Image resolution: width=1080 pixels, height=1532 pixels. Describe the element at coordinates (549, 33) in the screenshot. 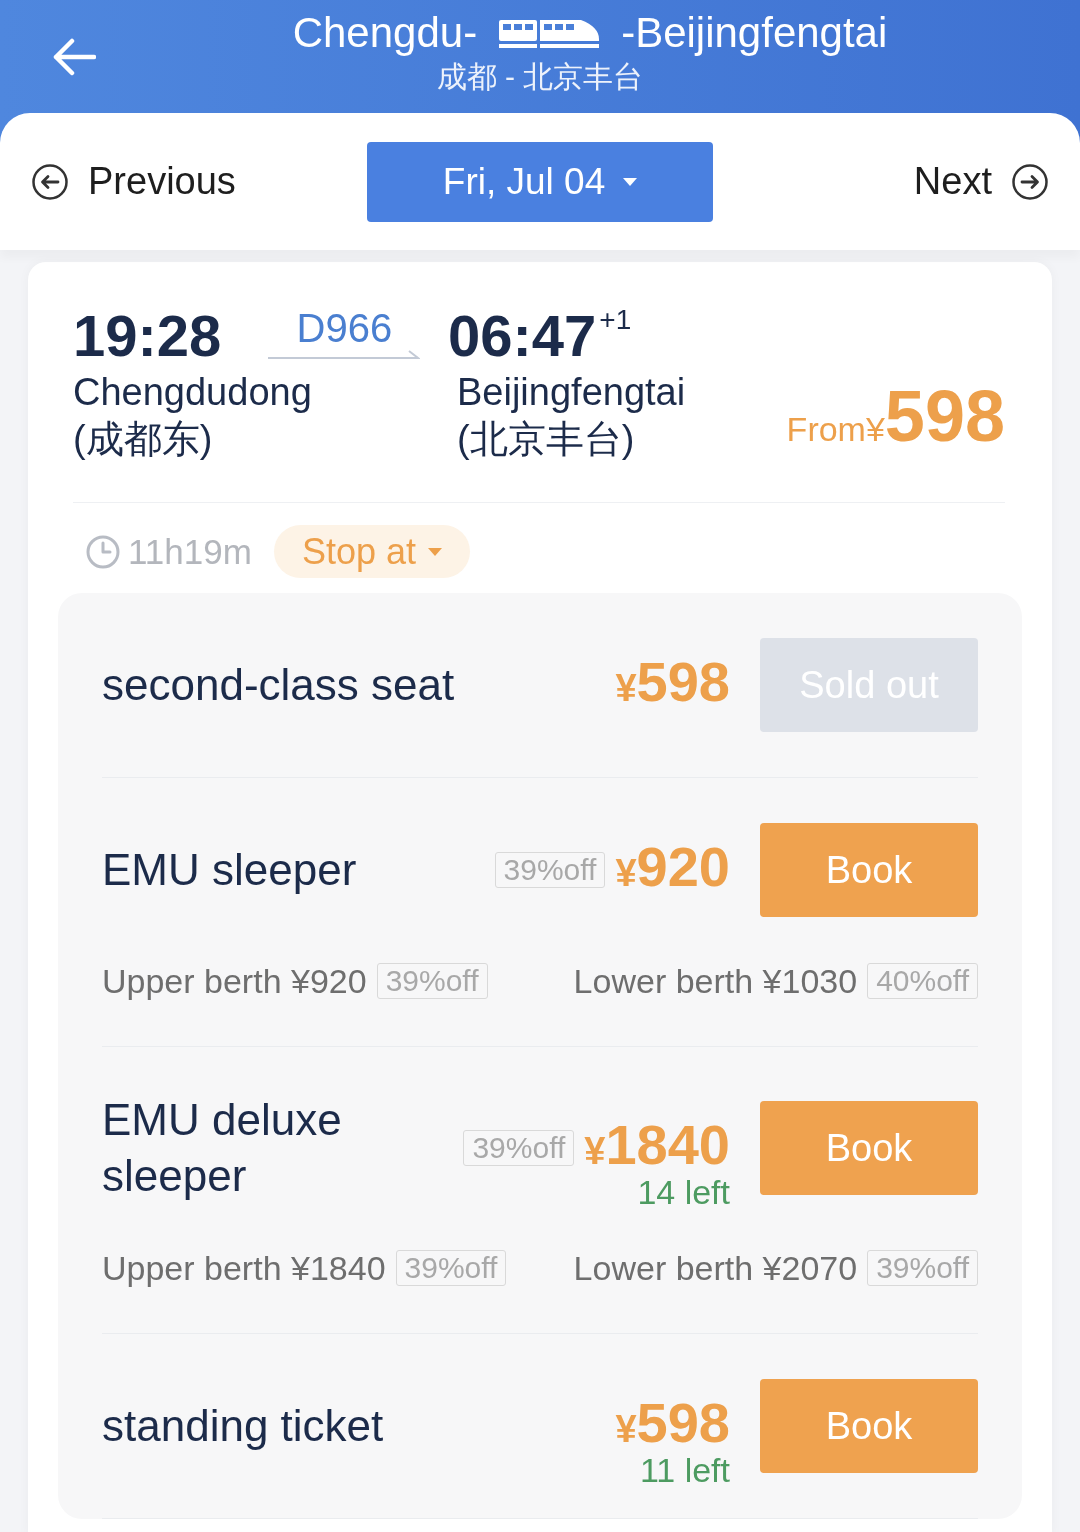

I see `train-icon` at that location.